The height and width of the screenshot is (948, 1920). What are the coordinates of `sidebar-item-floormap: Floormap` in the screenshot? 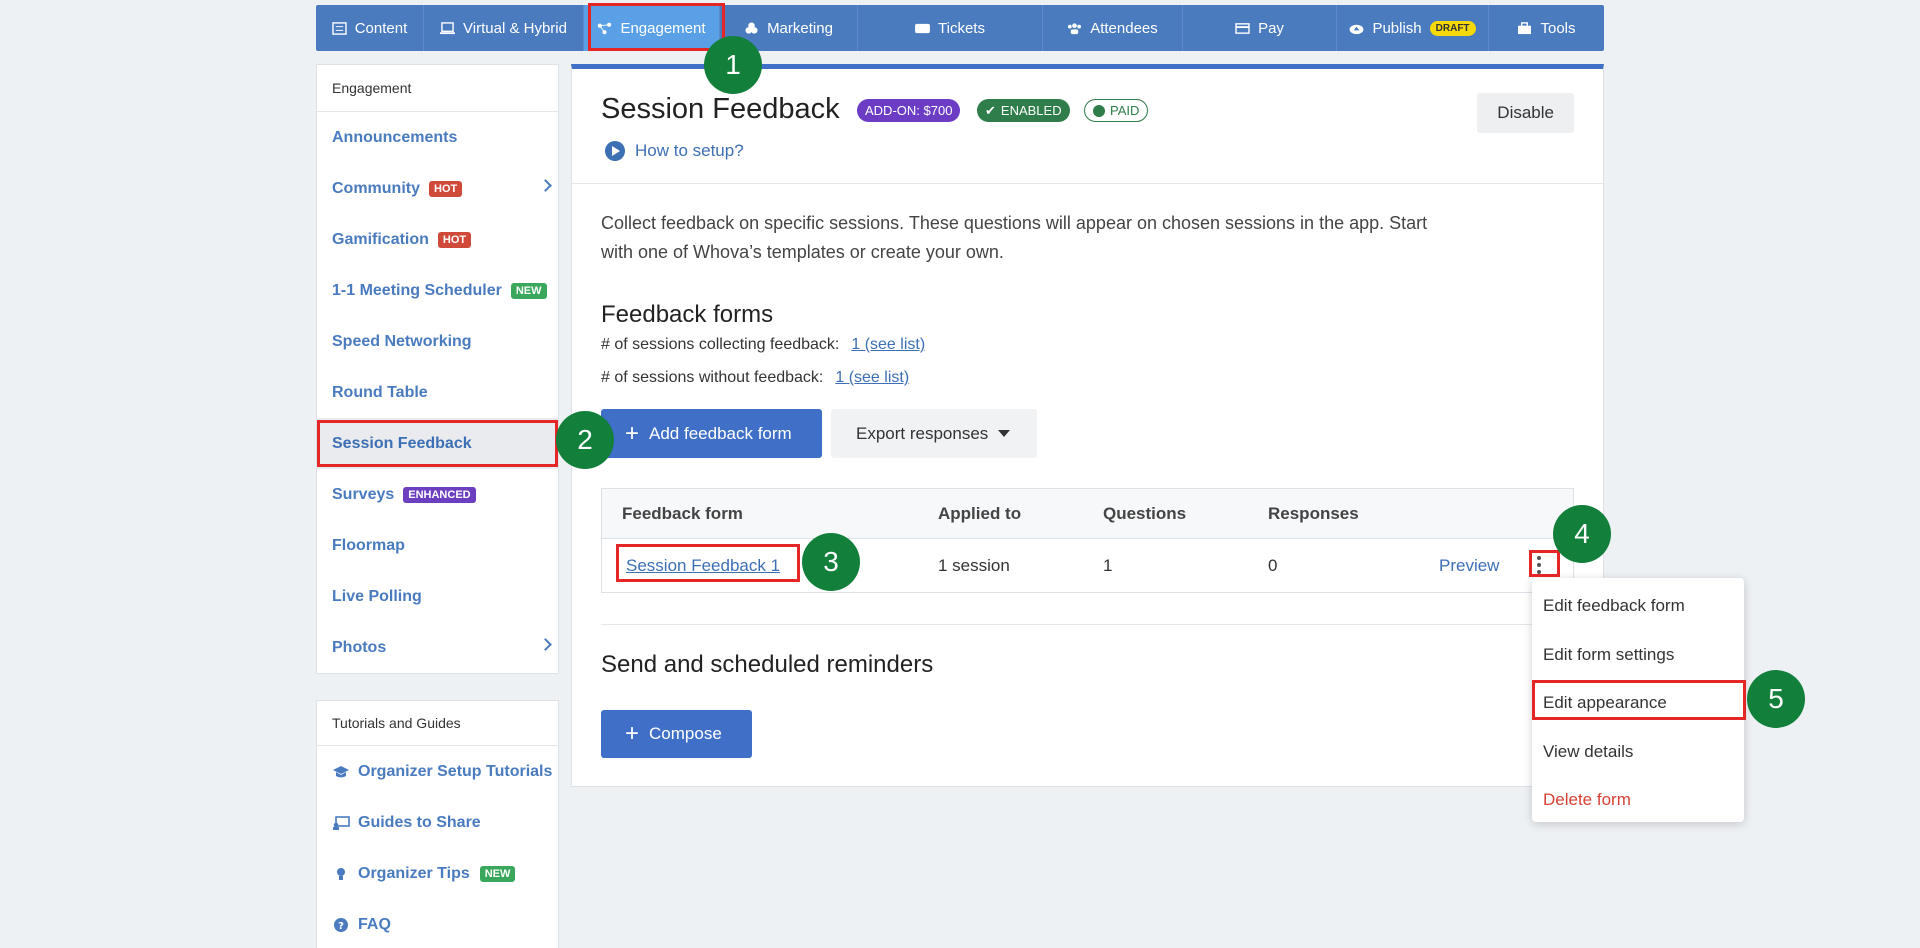 It's located at (437, 545).